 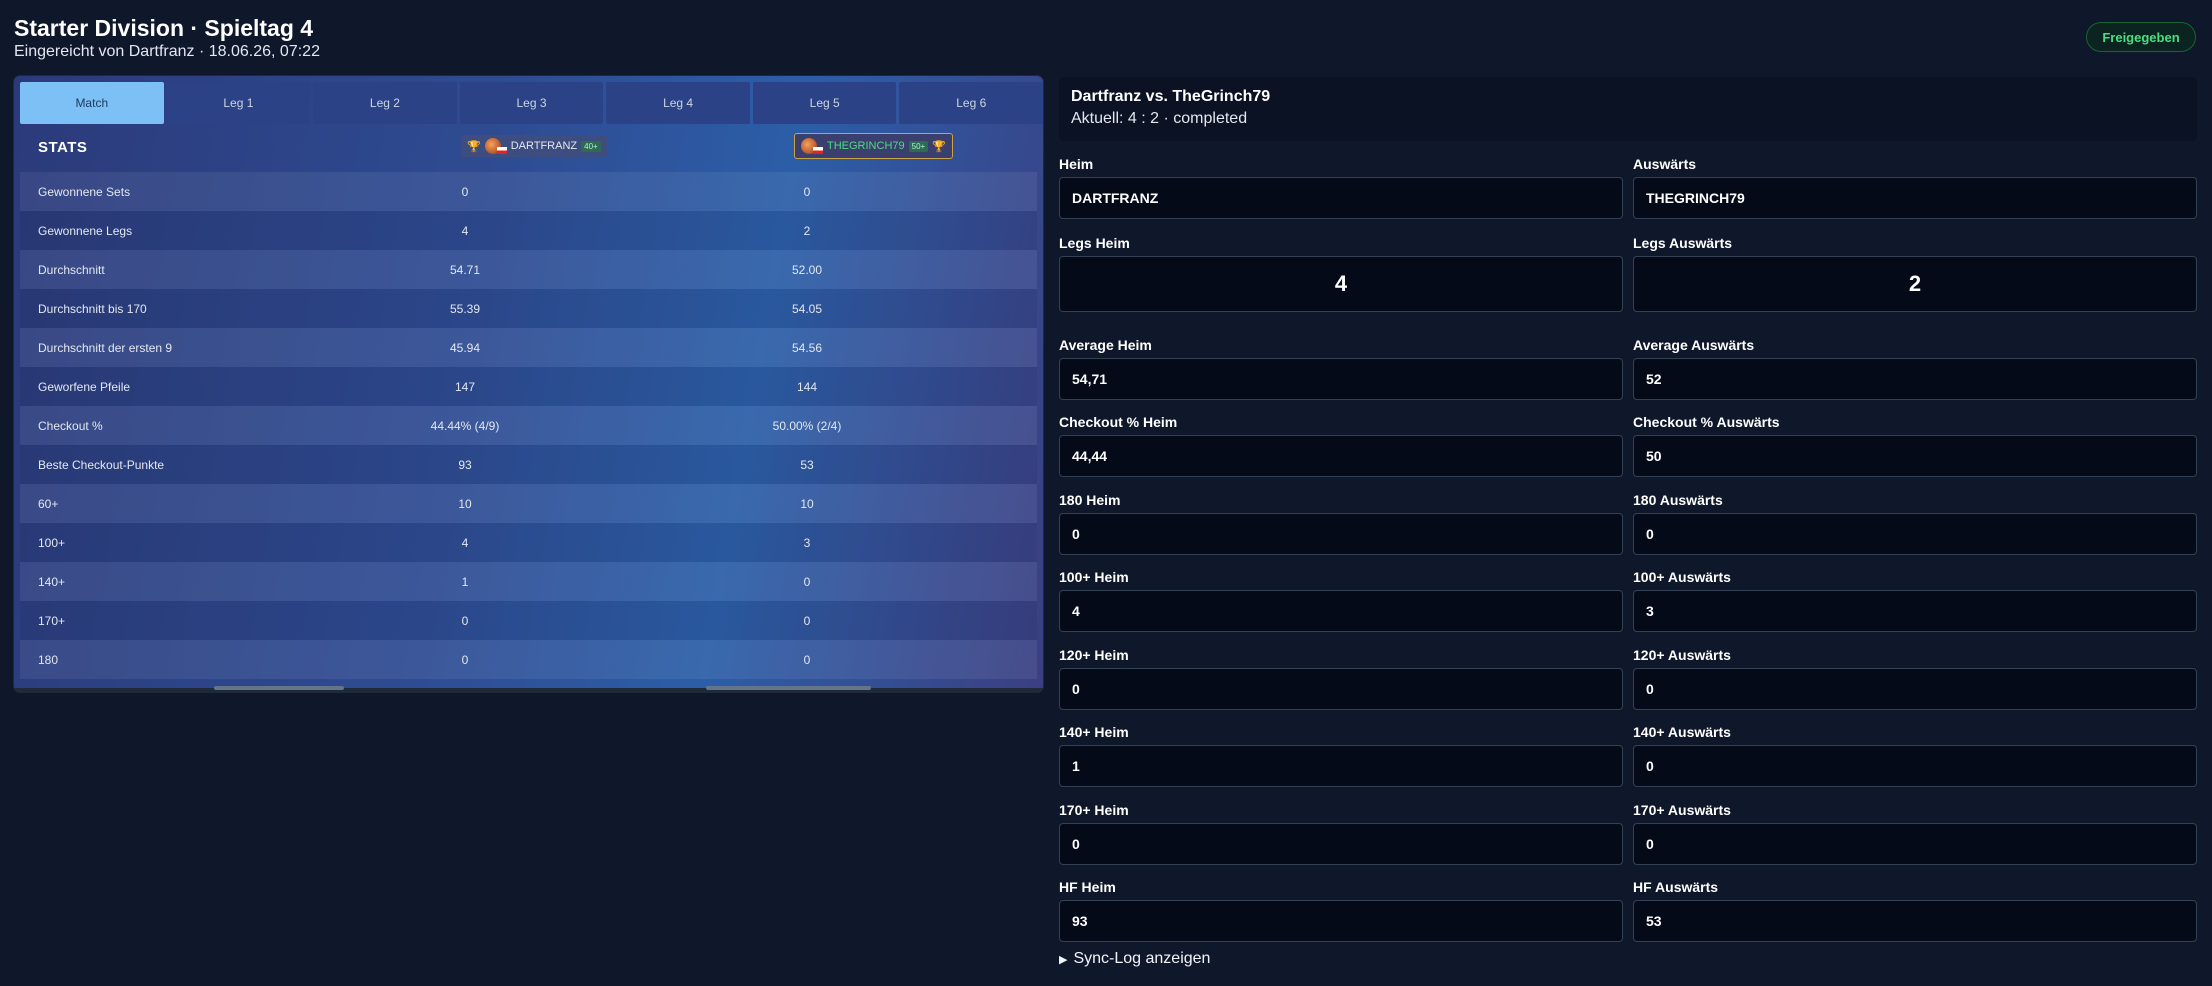 I want to click on field-label: 140+ Heim, so click(x=1094, y=732).